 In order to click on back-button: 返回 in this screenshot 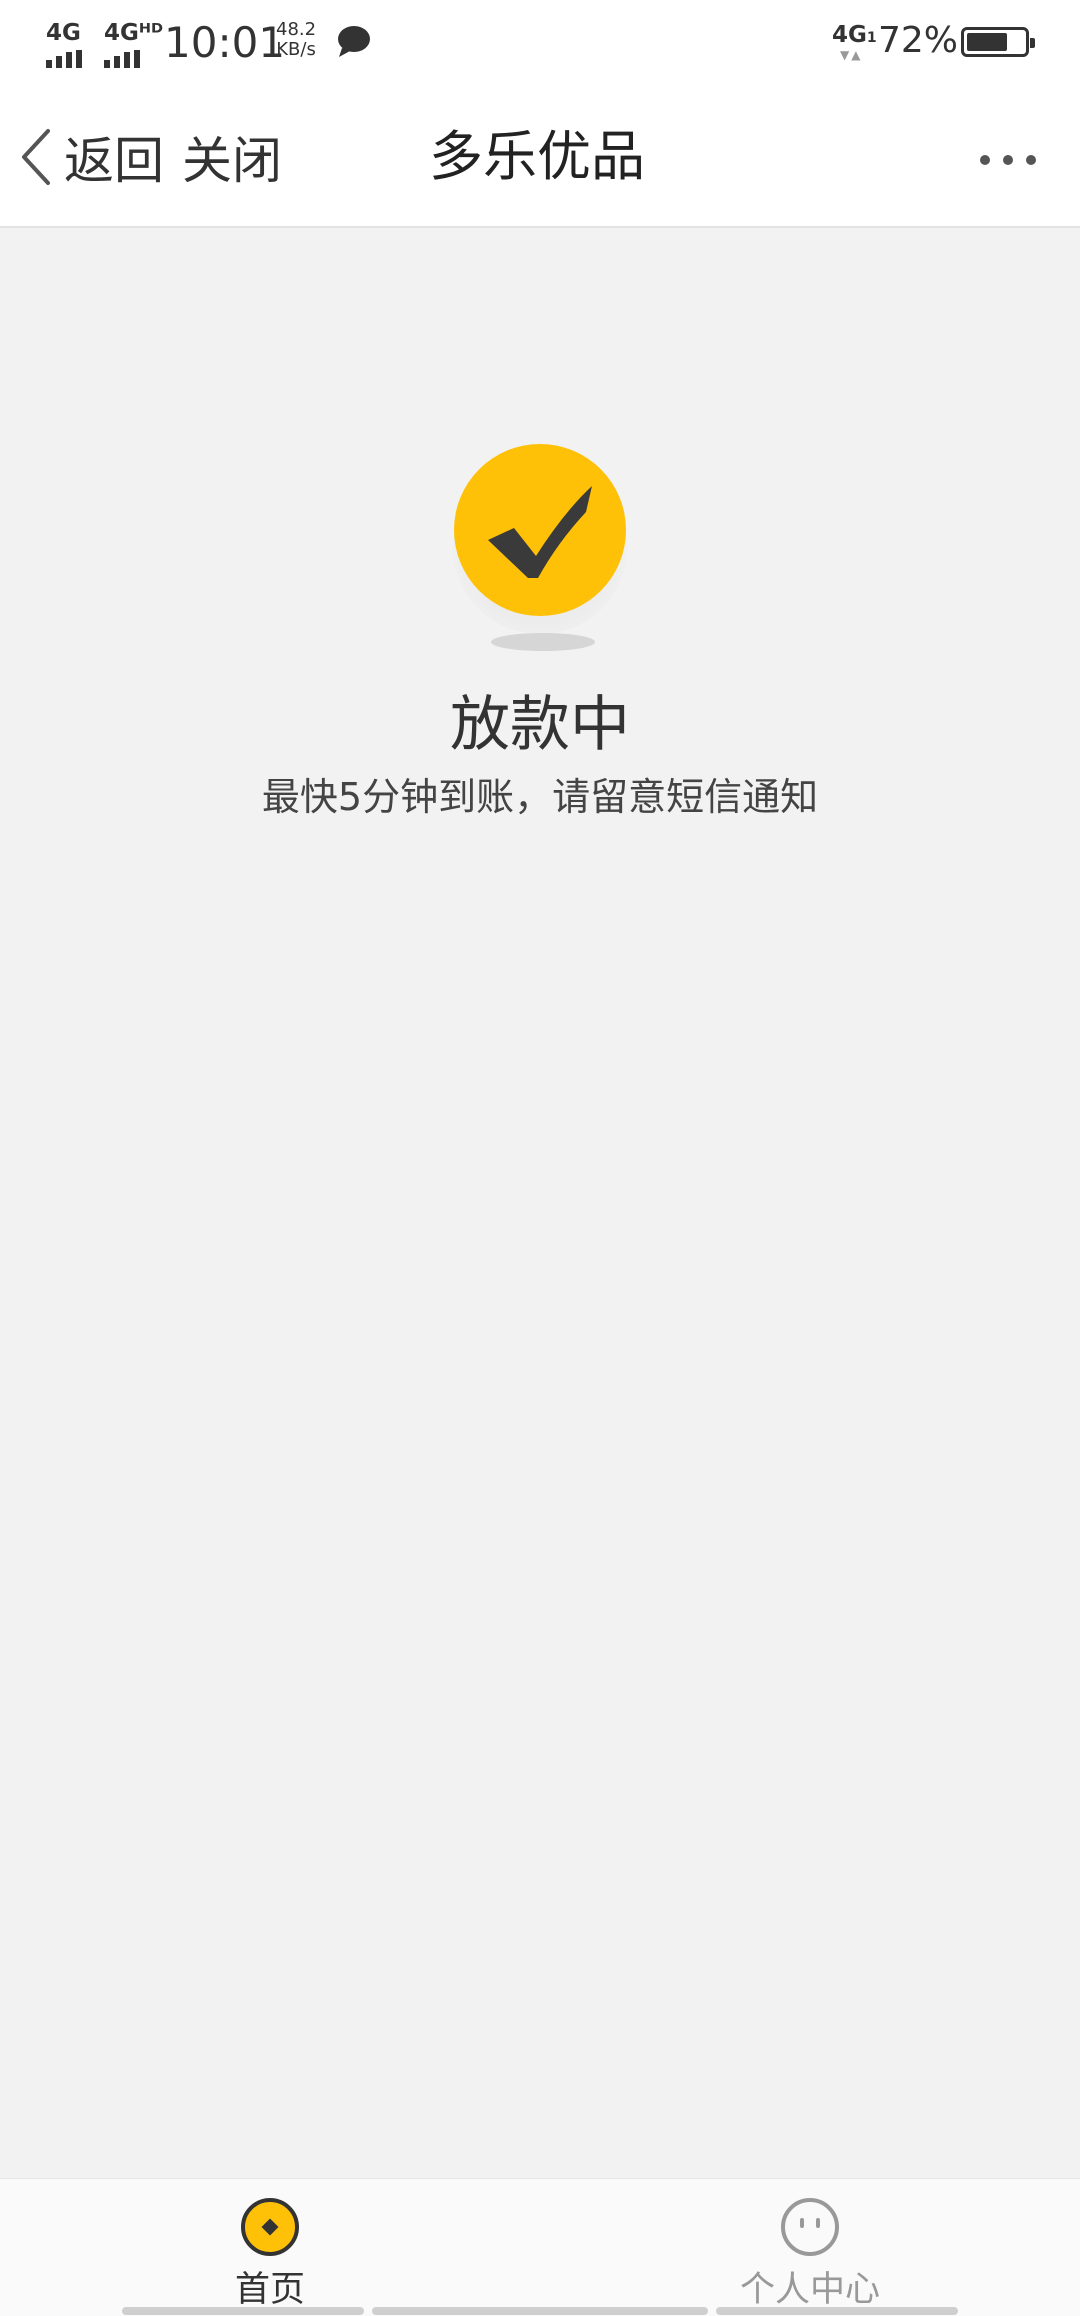, I will do `click(91, 157)`.